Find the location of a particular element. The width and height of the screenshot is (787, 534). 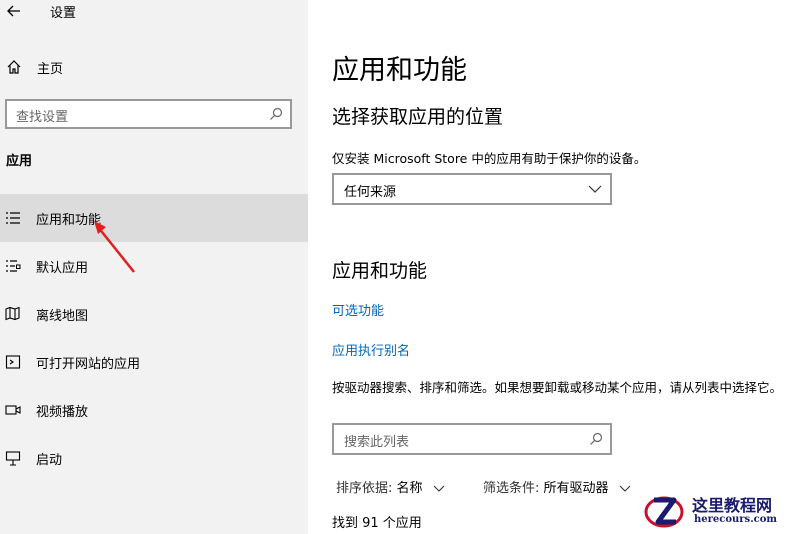

install-source-value: 任何来源 is located at coordinates (370, 192).